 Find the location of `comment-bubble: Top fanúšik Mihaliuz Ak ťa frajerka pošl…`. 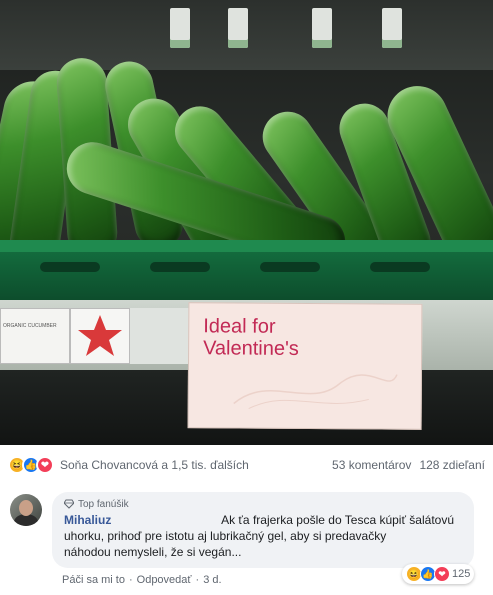

comment-bubble: Top fanúšik Mihaliuz Ak ťa frajerka pošl… is located at coordinates (263, 530).